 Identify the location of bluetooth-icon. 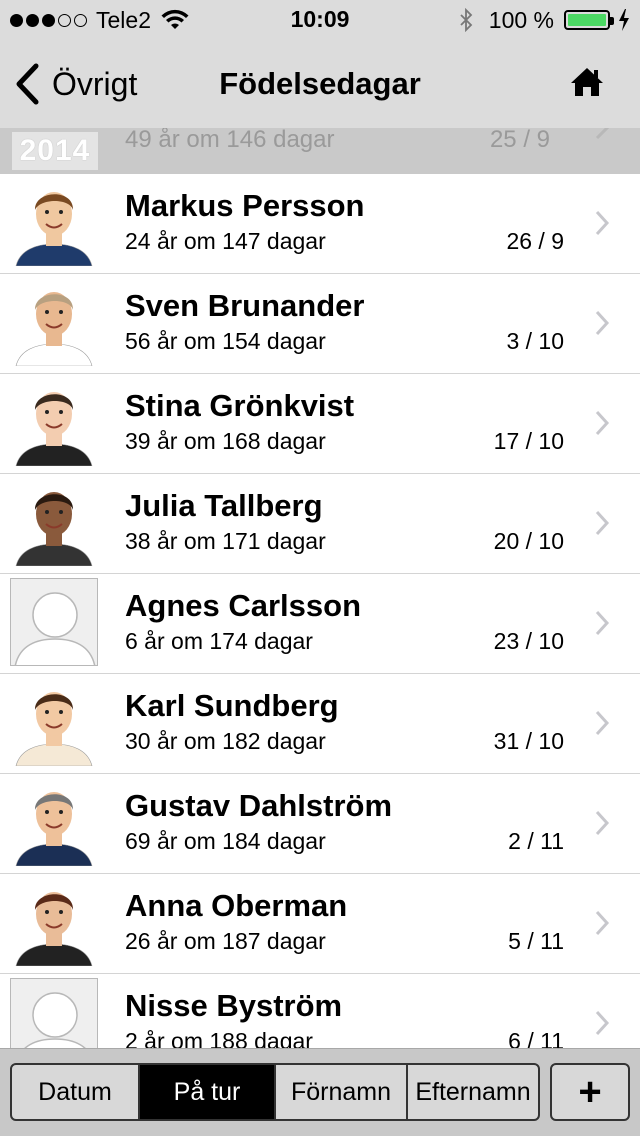
(466, 20).